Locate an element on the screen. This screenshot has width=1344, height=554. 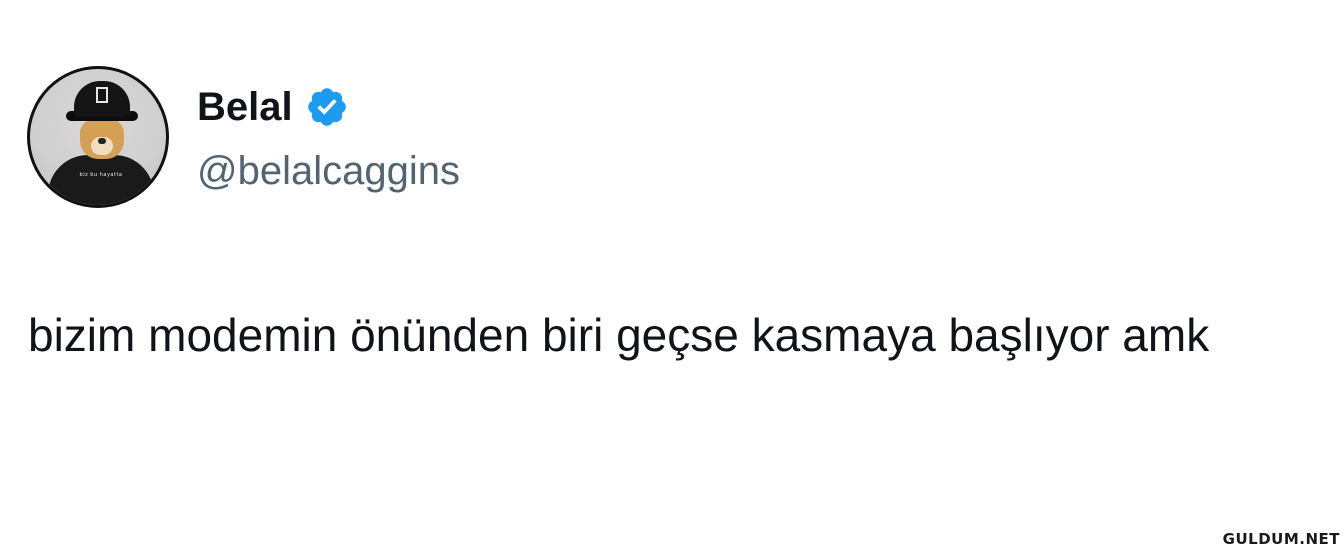
avatar-cap-logo is located at coordinates (102, 95).